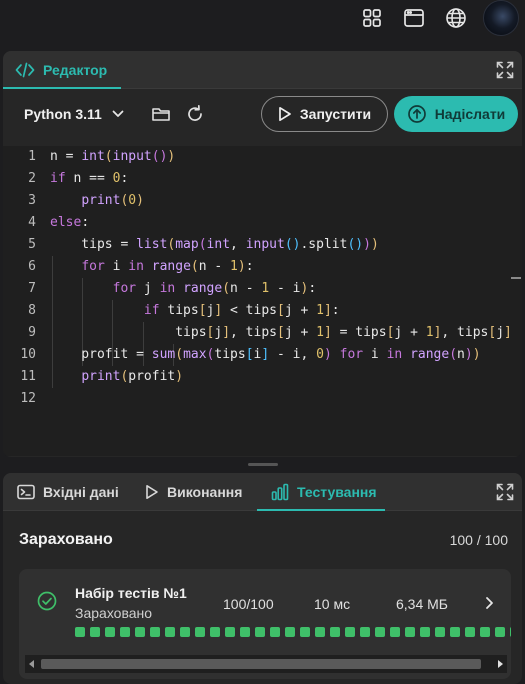 This screenshot has width=525, height=684. I want to click on grid-icon, so click(372, 18).